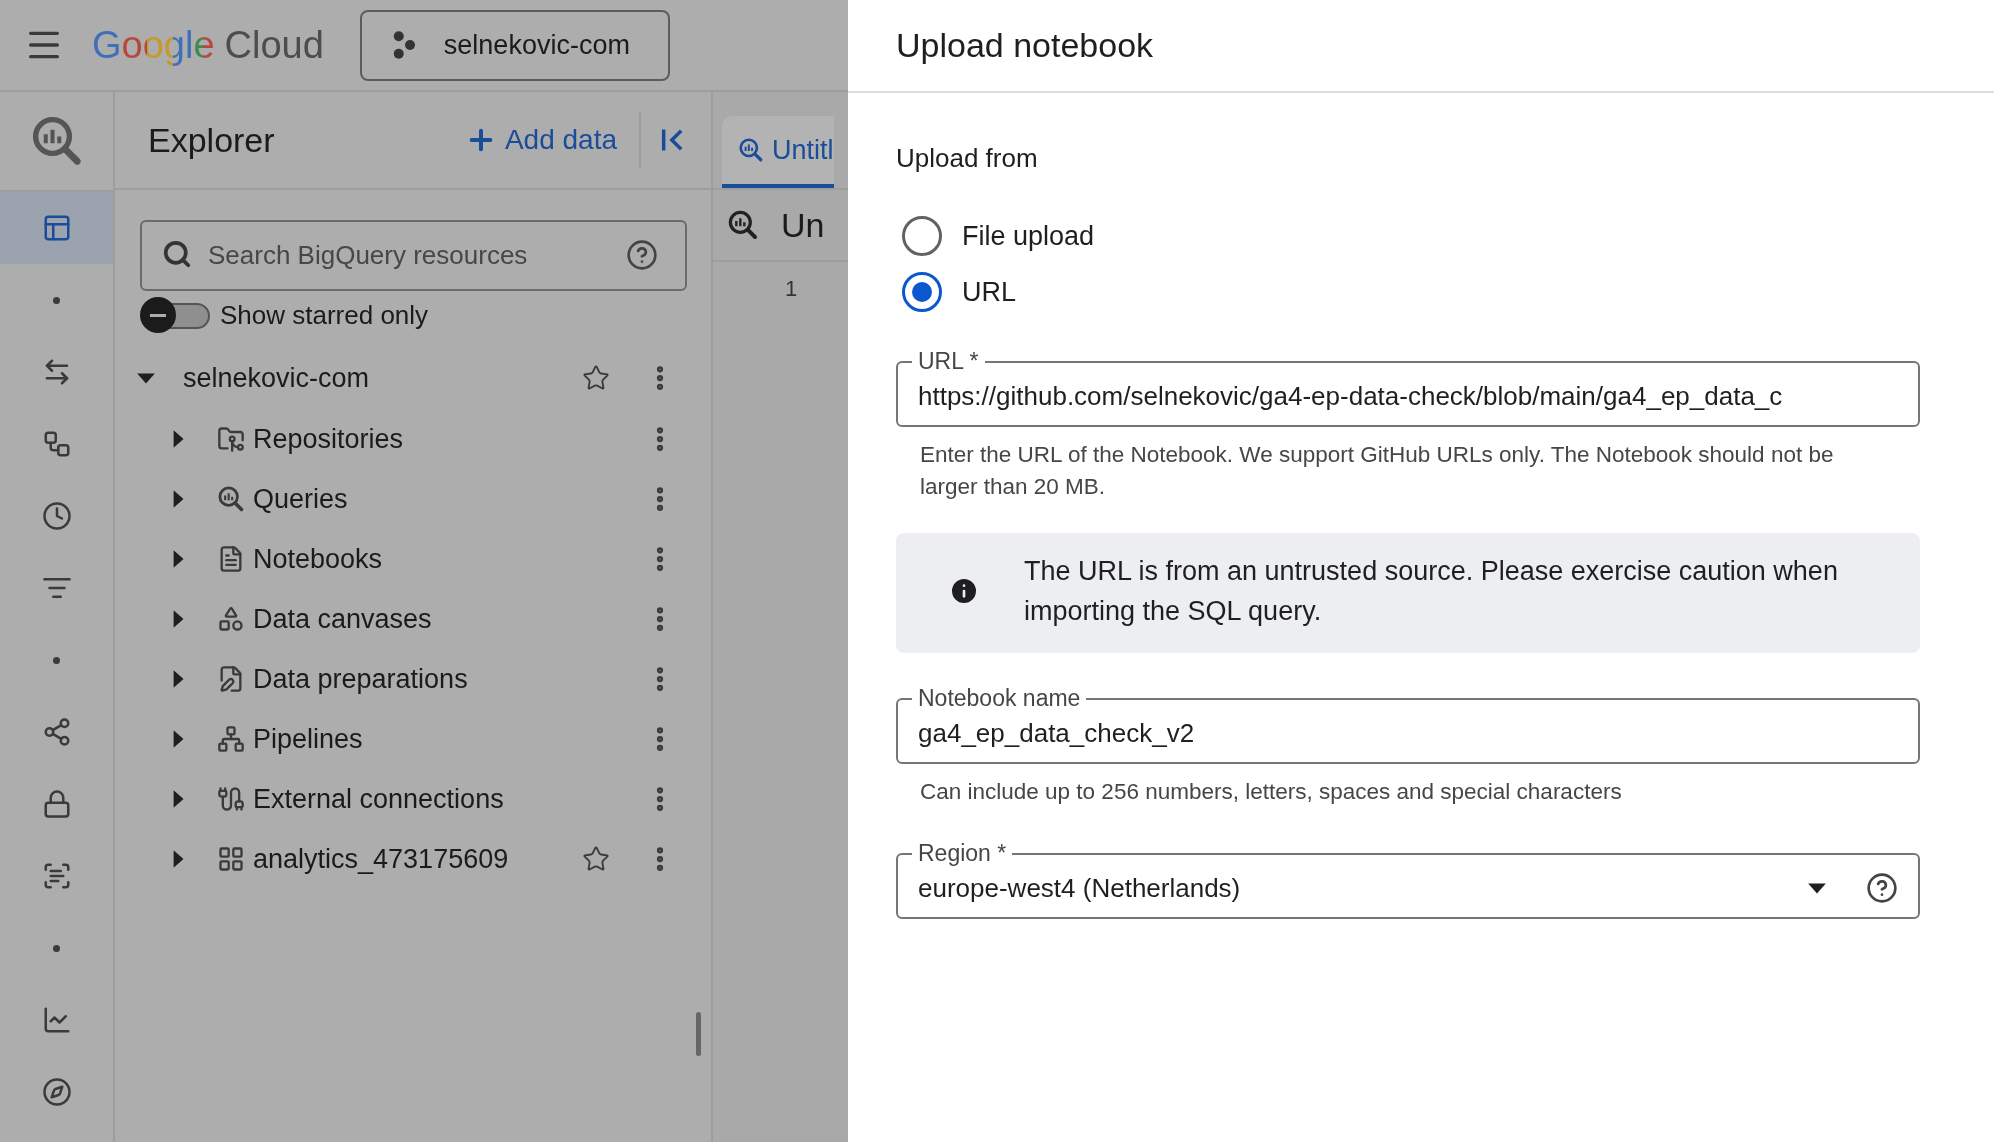 The width and height of the screenshot is (1994, 1142). I want to click on field-value: ga4_ep_data_check_v2, so click(1057, 733).